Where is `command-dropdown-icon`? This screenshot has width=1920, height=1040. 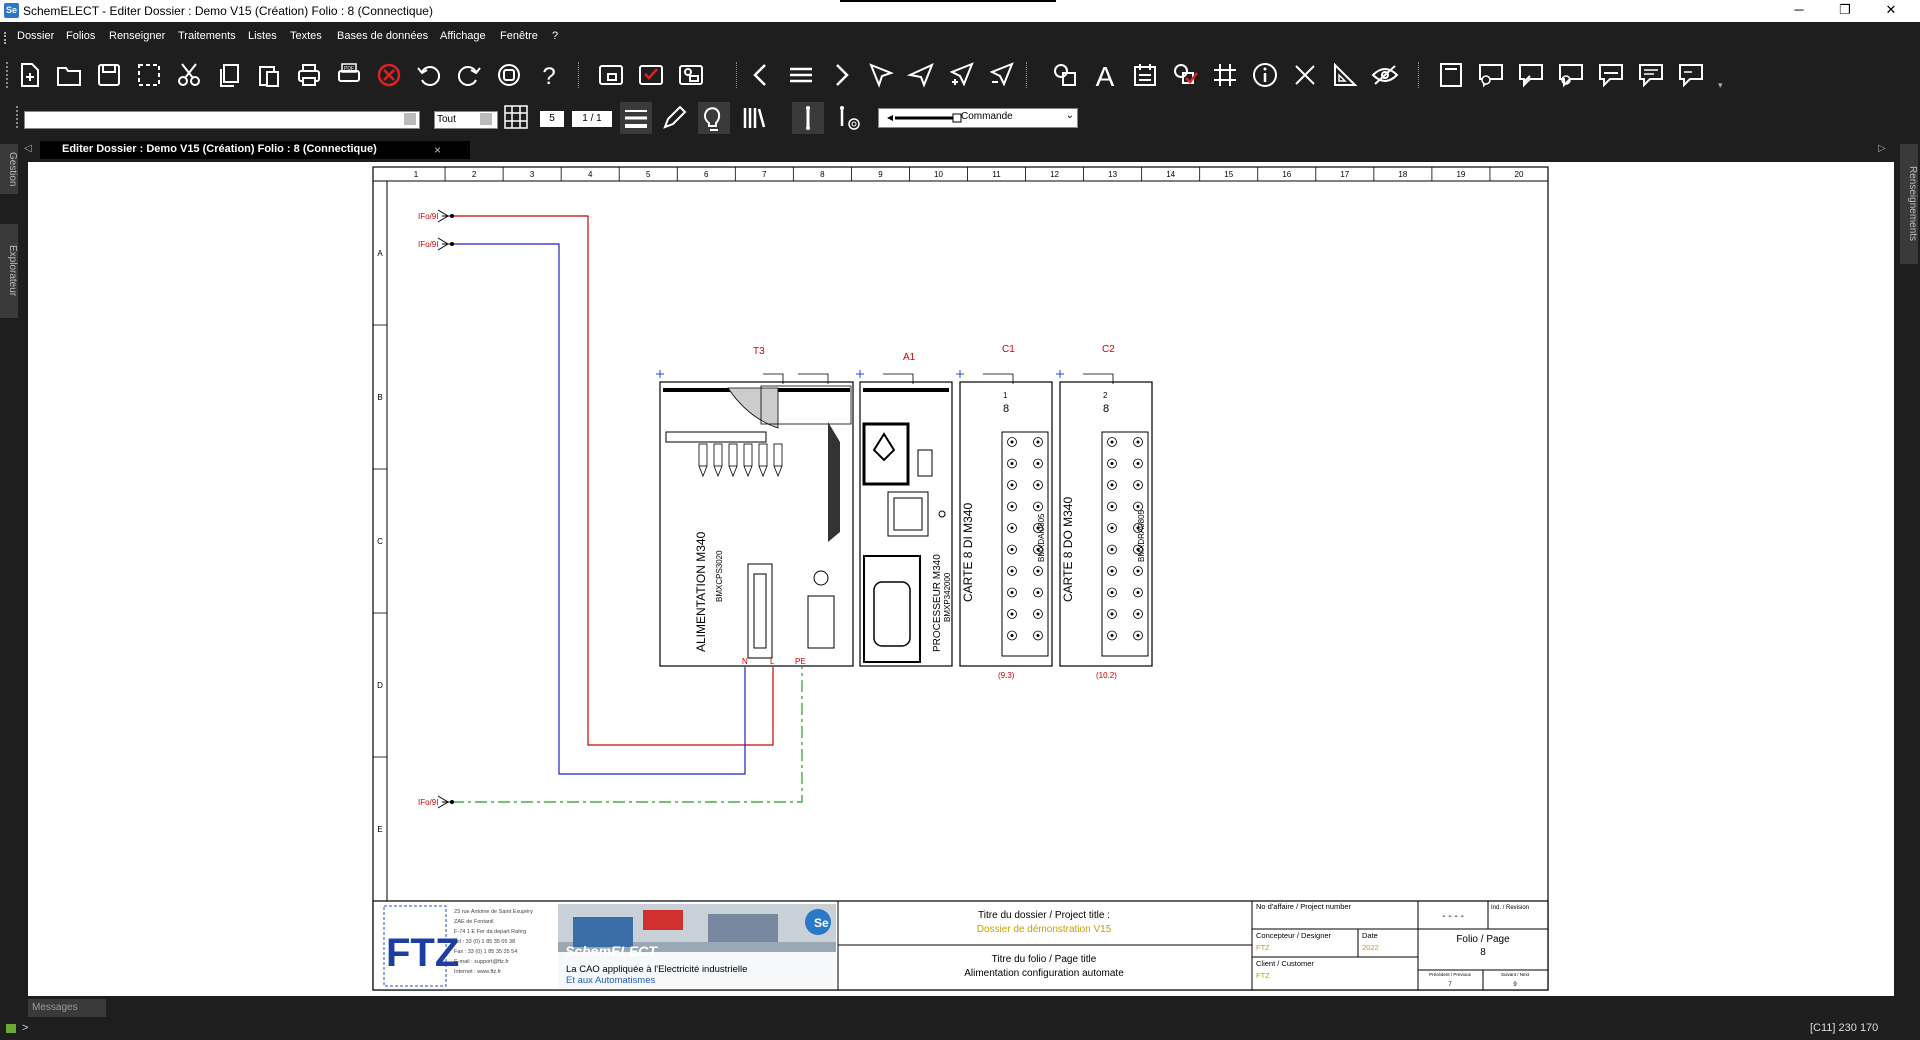 command-dropdown-icon is located at coordinates (410, 119).